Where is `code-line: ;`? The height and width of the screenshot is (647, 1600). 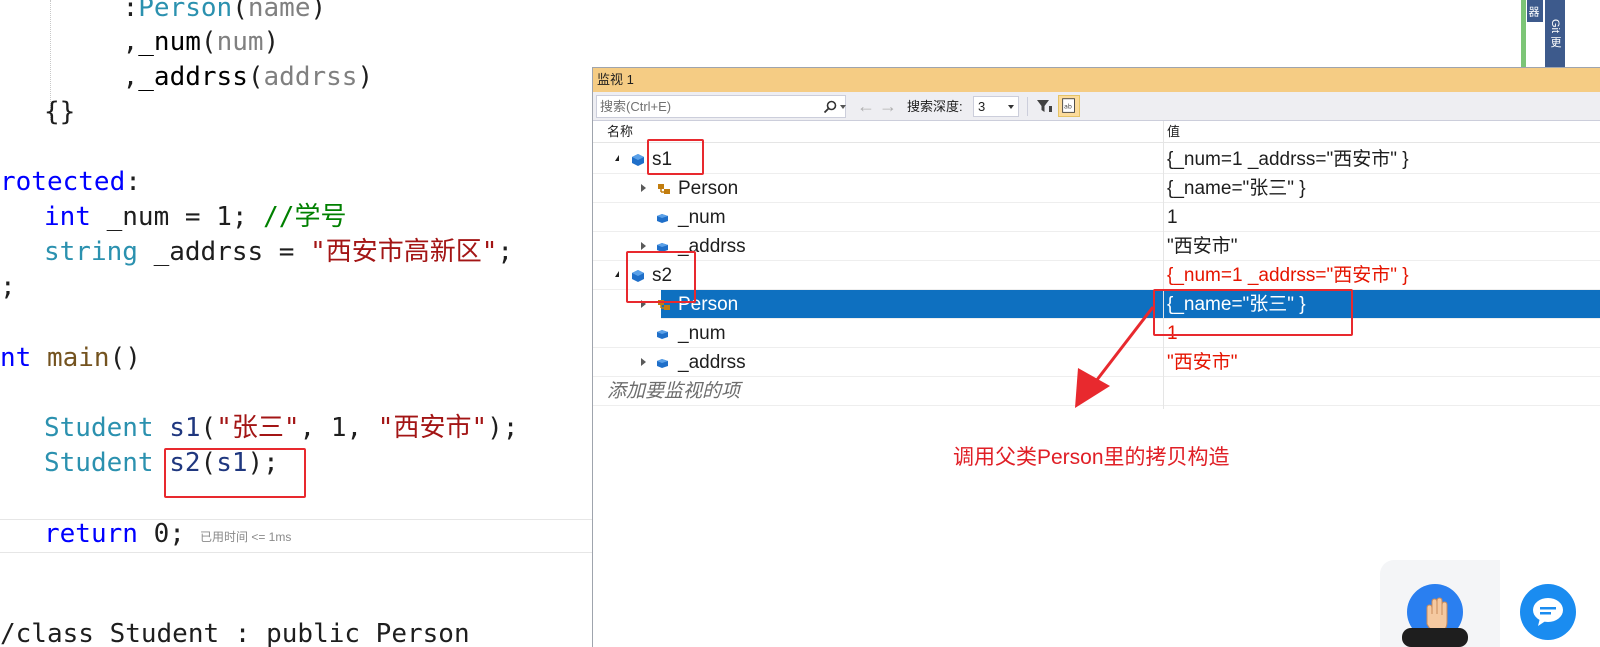 code-line: ; is located at coordinates (8, 287).